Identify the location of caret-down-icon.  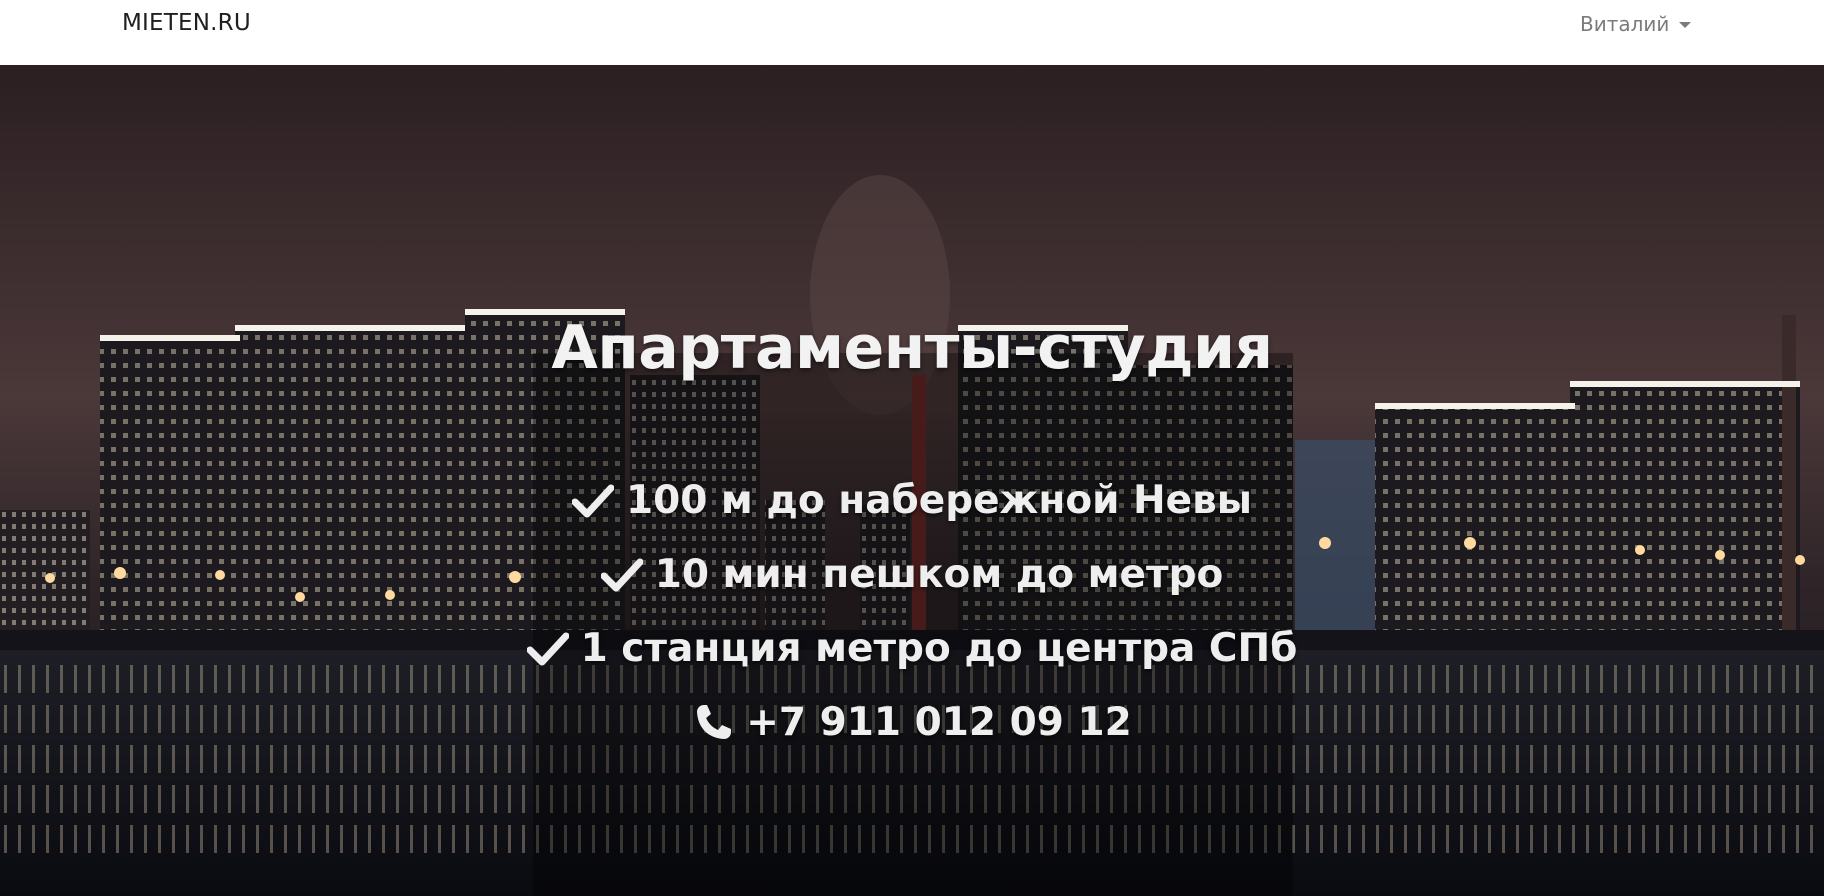
(1685, 25).